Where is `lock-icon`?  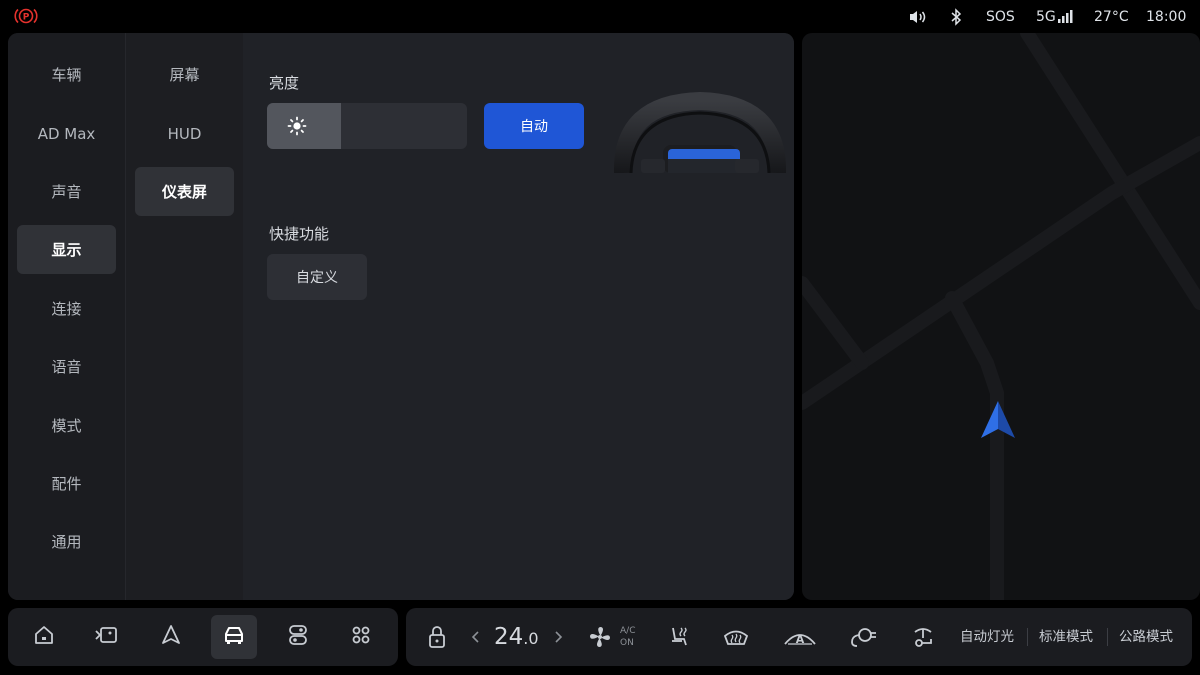 lock-icon is located at coordinates (437, 640).